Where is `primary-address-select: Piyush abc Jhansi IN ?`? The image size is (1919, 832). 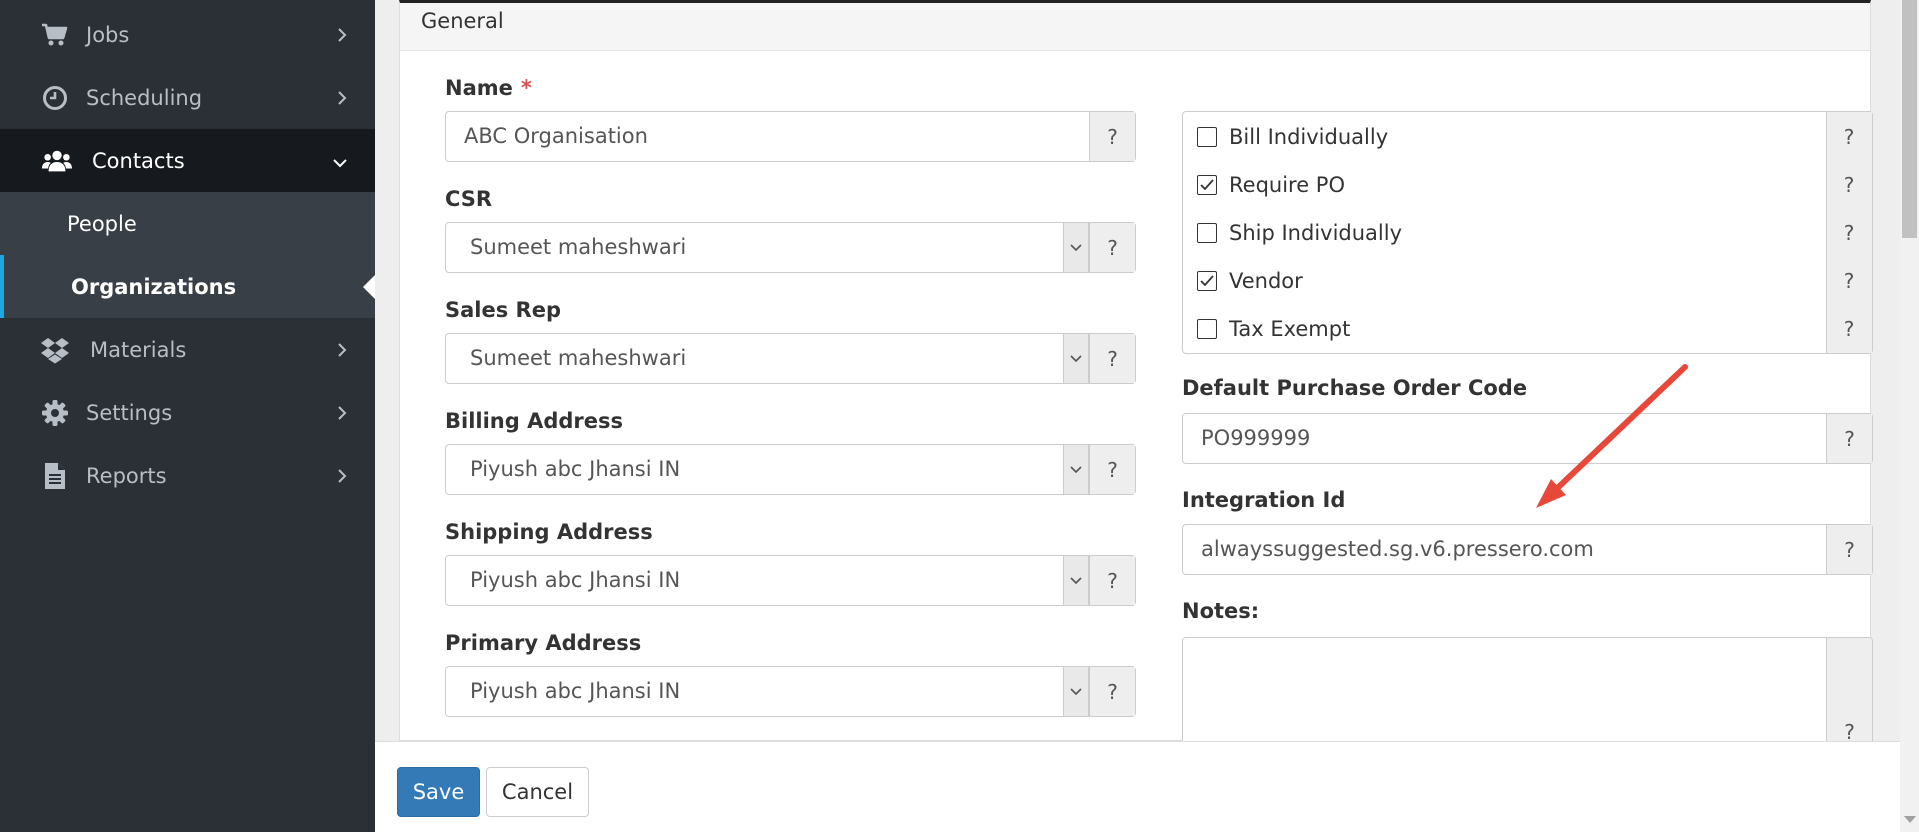
primary-address-select: Piyush abc Jhansi IN ? is located at coordinates (790, 691).